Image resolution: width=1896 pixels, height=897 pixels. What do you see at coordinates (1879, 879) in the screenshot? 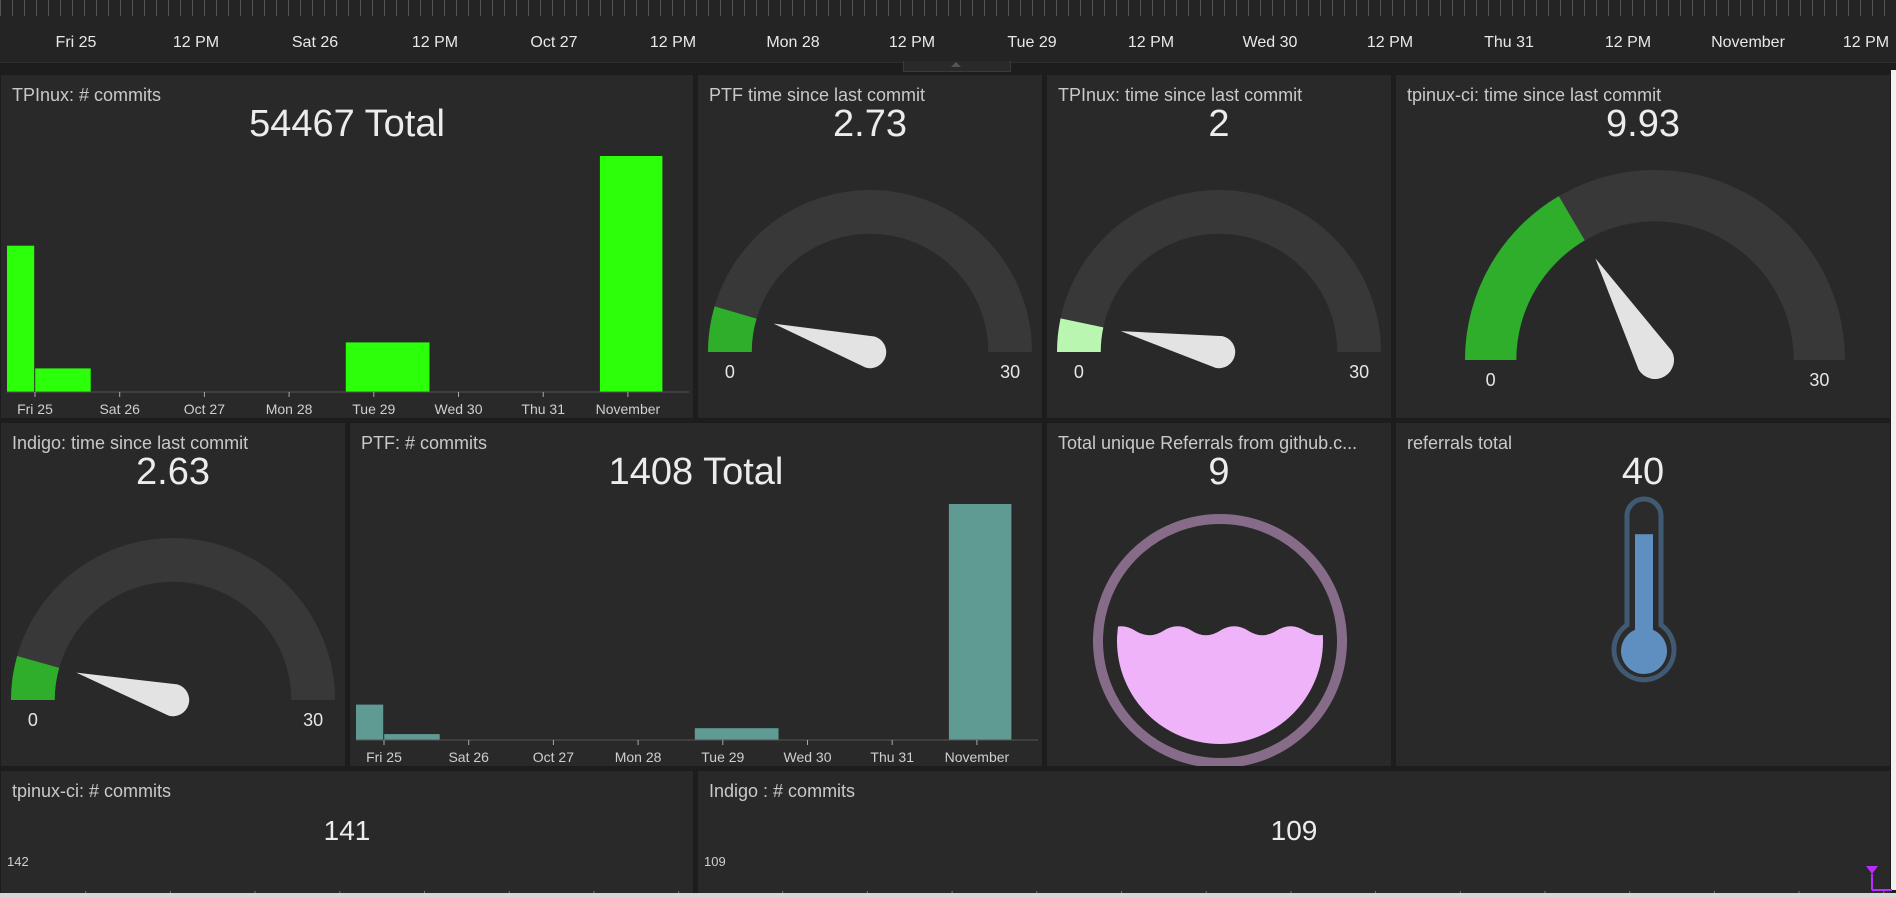
I see `resize-marker-icon` at bounding box center [1879, 879].